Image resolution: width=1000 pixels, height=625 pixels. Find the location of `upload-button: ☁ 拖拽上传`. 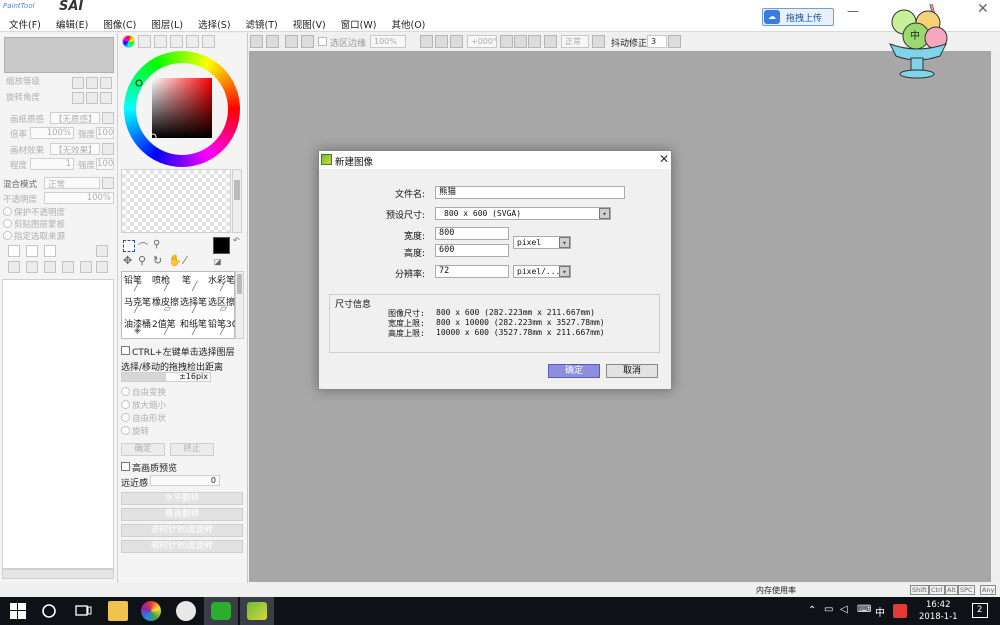

upload-button: ☁ 拖拽上传 is located at coordinates (798, 17).